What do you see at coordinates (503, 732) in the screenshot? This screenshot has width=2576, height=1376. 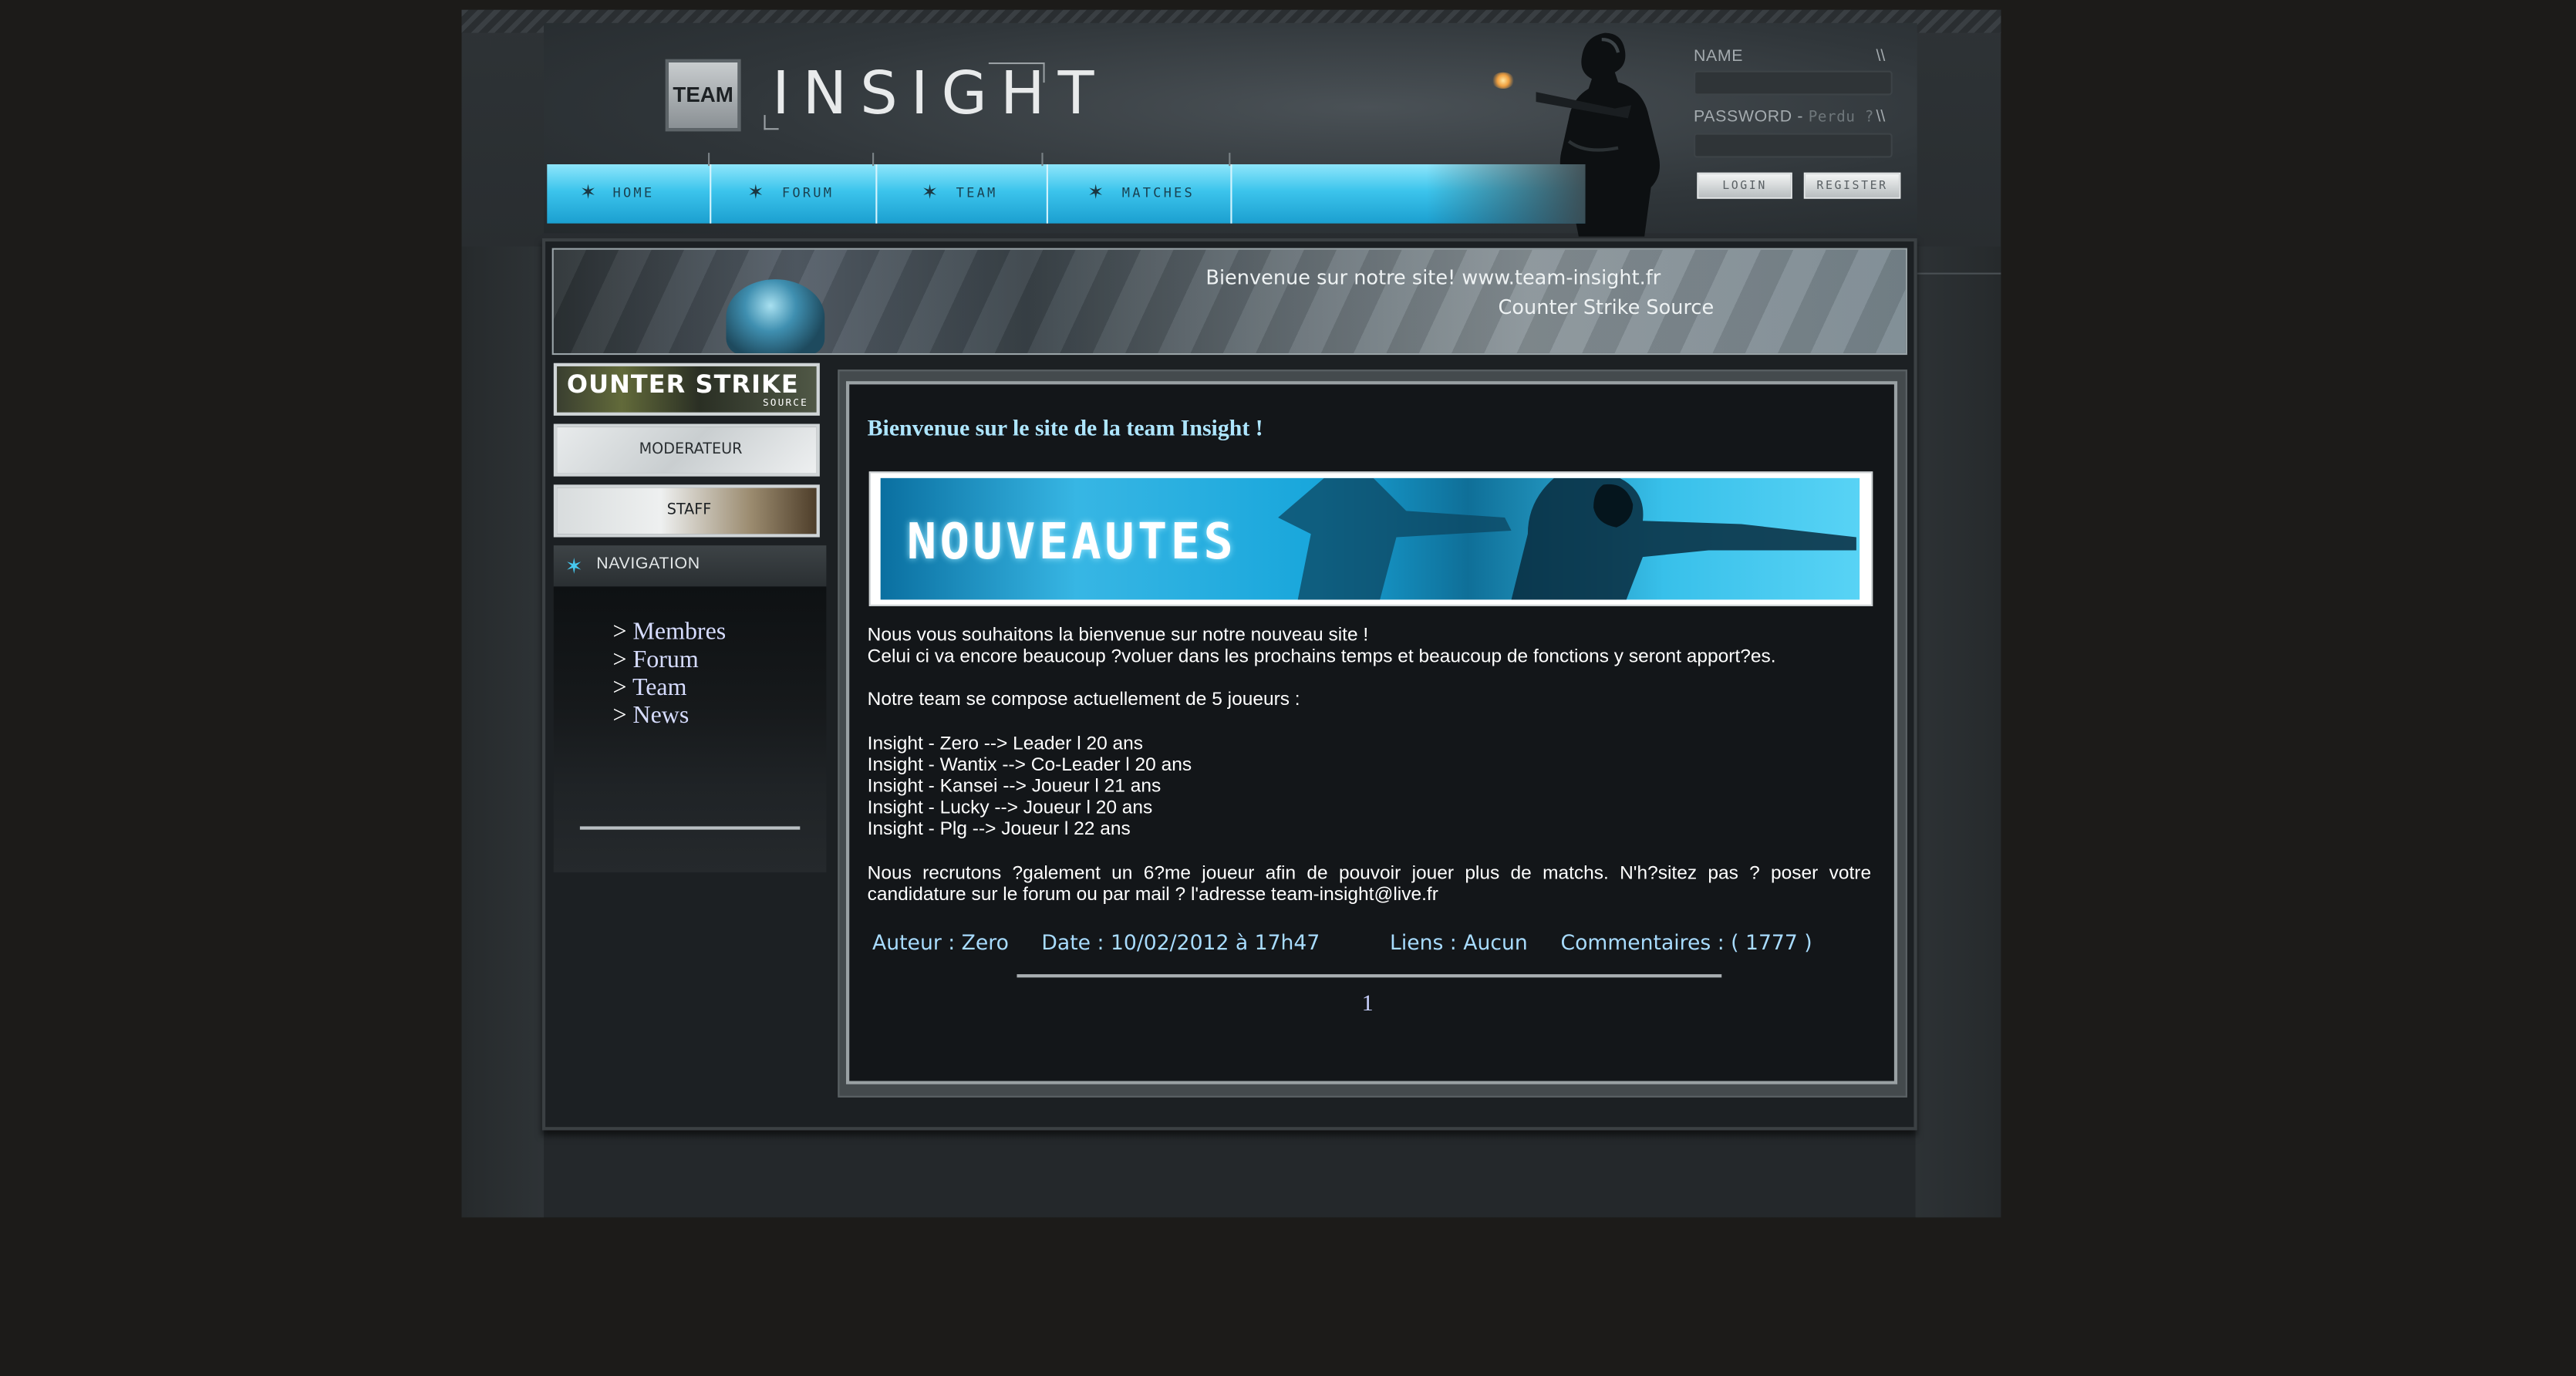 I see `left-rail` at bounding box center [503, 732].